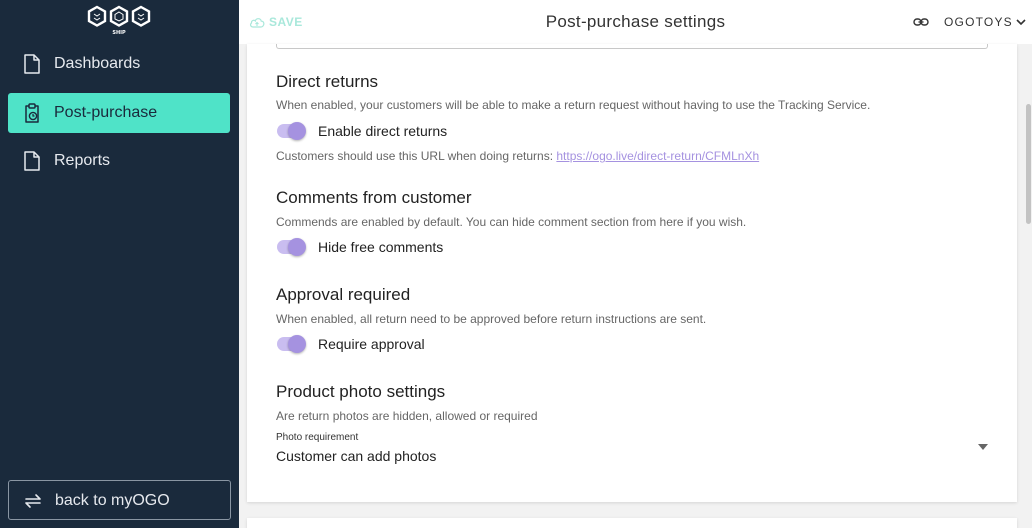 The image size is (1032, 528). Describe the element at coordinates (291, 344) in the screenshot. I see `require-approval-toggle` at that location.